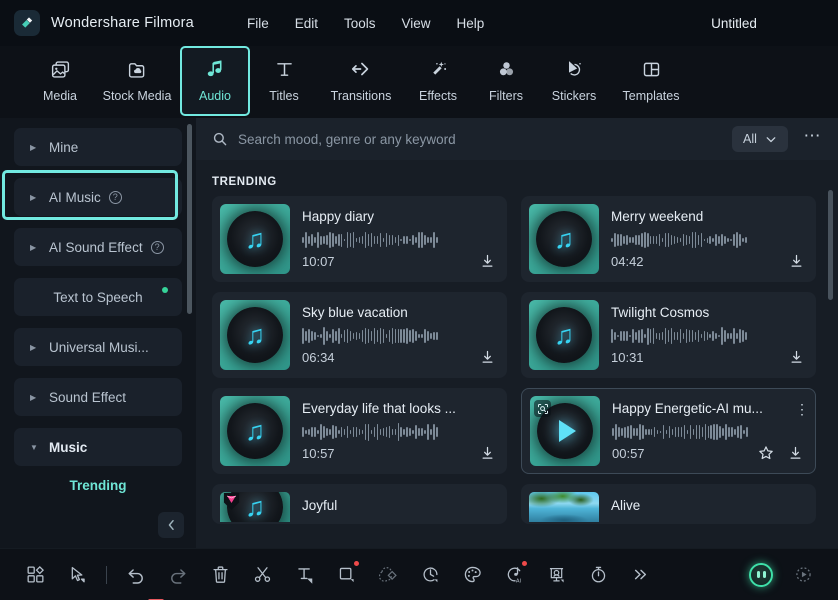 The width and height of the screenshot is (838, 600). Describe the element at coordinates (438, 74) in the screenshot. I see `tab-effects: Effects` at that location.